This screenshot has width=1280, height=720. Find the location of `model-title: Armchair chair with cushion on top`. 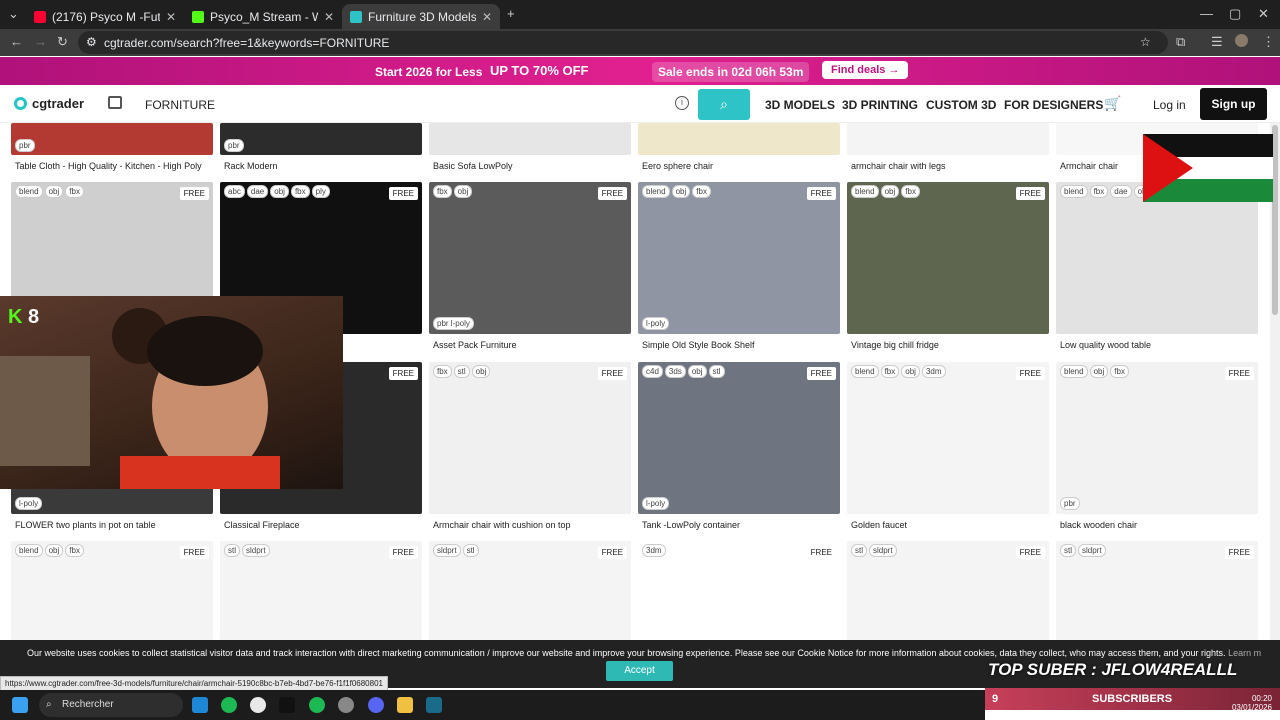

model-title: Armchair chair with cushion on top is located at coordinates (502, 525).